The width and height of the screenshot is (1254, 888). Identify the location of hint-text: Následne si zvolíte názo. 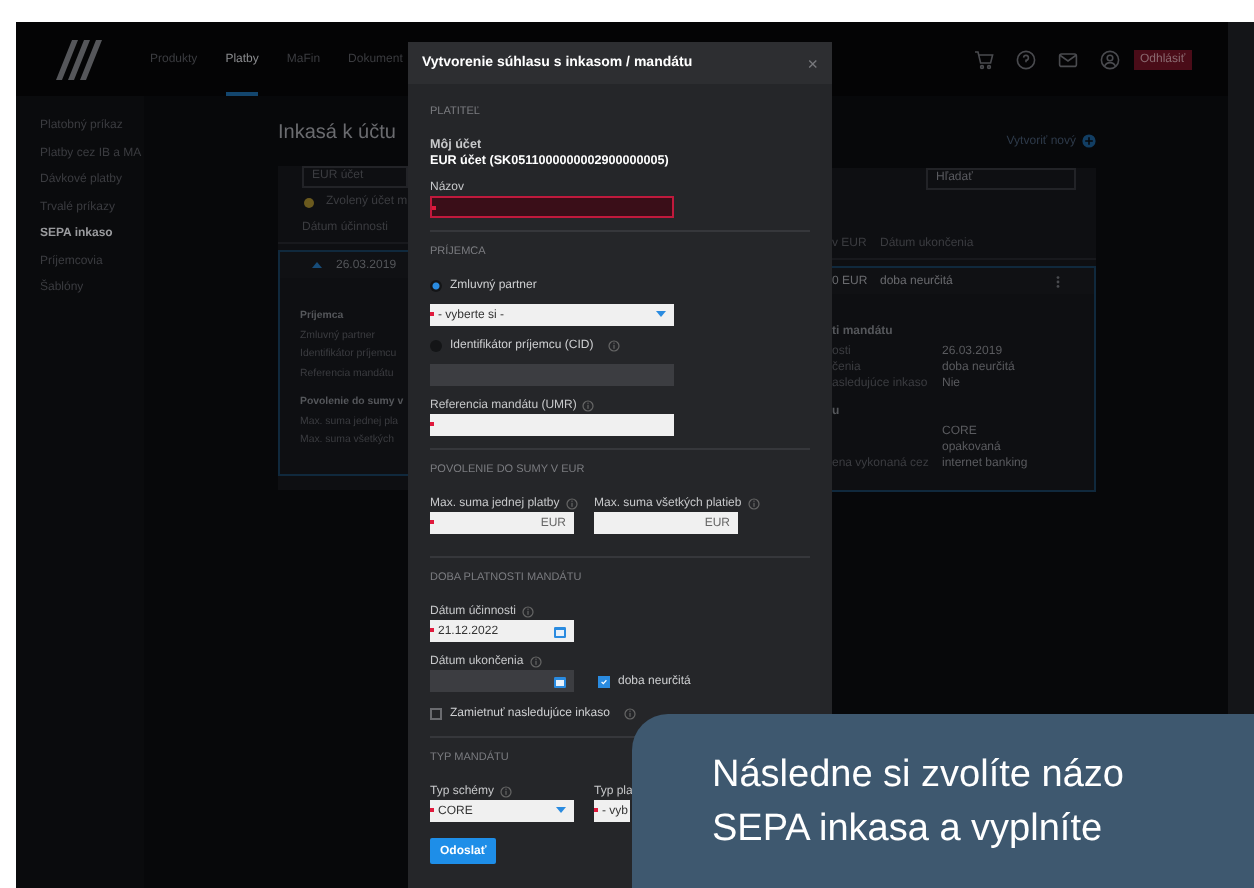
(919, 776).